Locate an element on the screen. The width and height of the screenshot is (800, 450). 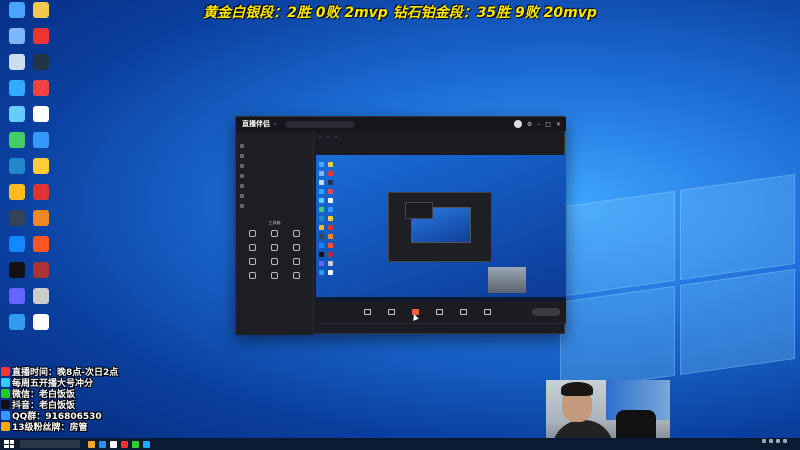
start-button is located at coordinates (9, 444).